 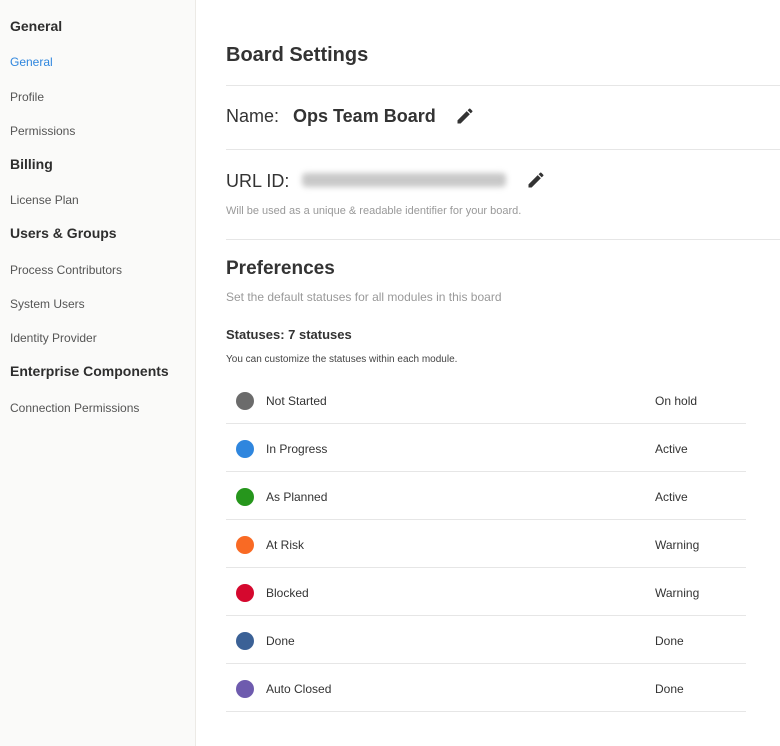 I want to click on status-row: Blocked Warning, so click(x=486, y=592).